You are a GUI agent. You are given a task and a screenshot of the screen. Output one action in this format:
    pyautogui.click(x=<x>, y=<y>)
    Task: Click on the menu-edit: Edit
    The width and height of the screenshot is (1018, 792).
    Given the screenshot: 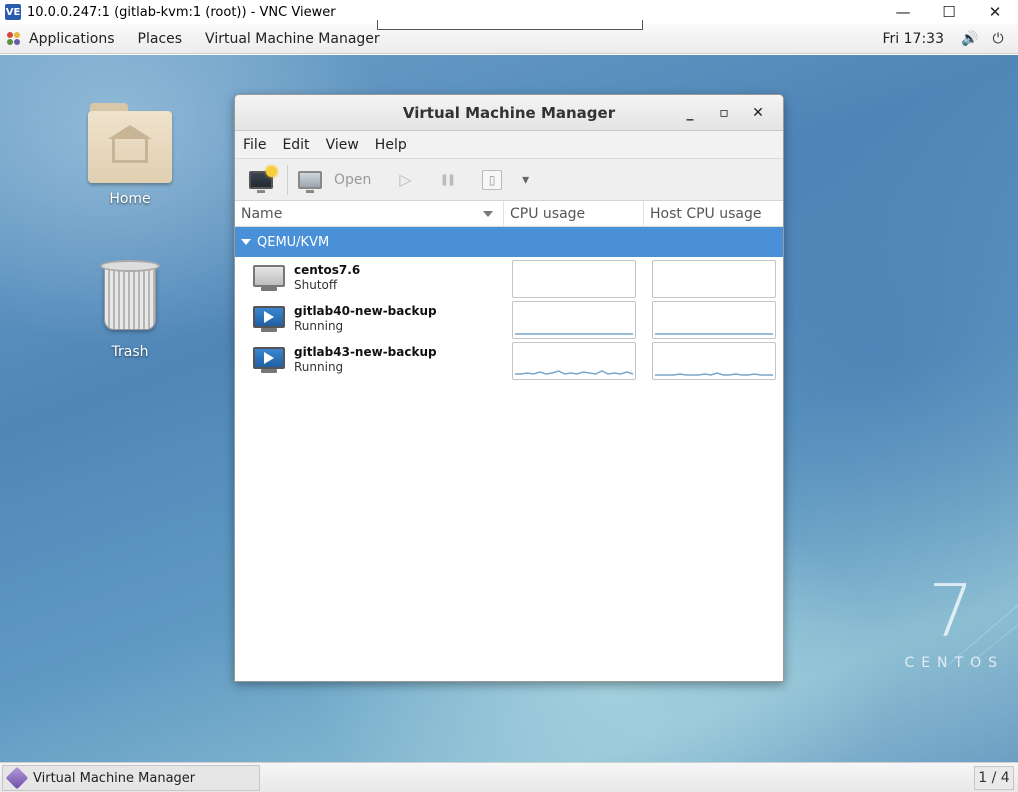 What is the action you would take?
    pyautogui.click(x=295, y=145)
    